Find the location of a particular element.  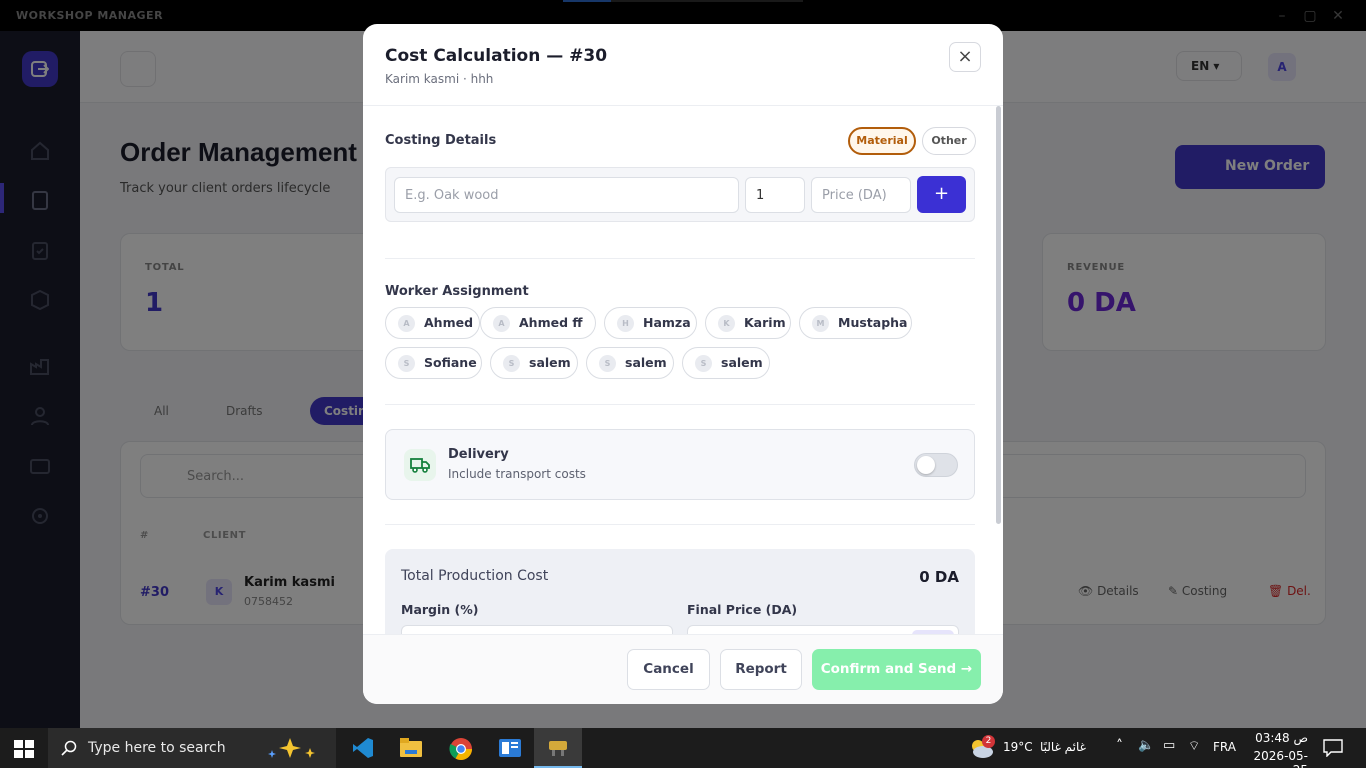

worker-initial: K is located at coordinates (726, 323).